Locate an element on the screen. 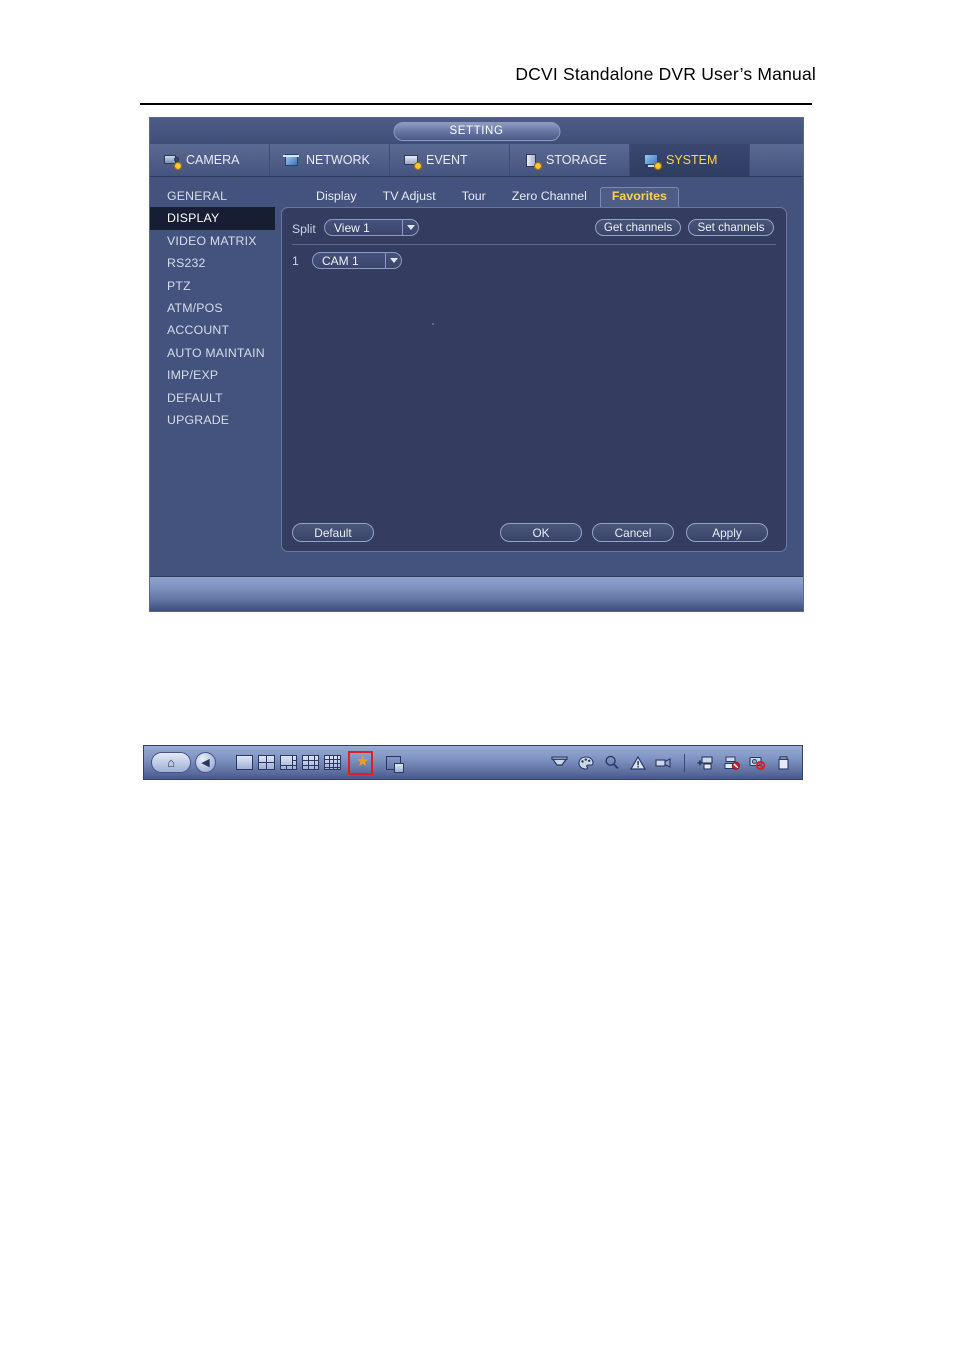 The height and width of the screenshot is (1350, 954). sidebar-item-rs232: RS232 is located at coordinates (212, 263).